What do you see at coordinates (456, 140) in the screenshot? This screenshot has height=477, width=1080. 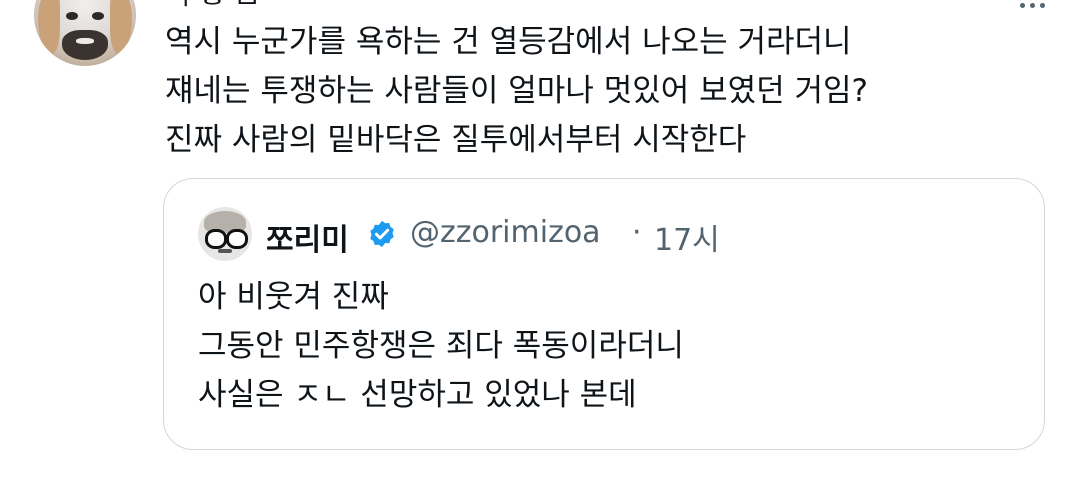 I see `tweet-text-line: 진짜 사람의 밑바닥은 질투에서부터 시작한다` at bounding box center [456, 140].